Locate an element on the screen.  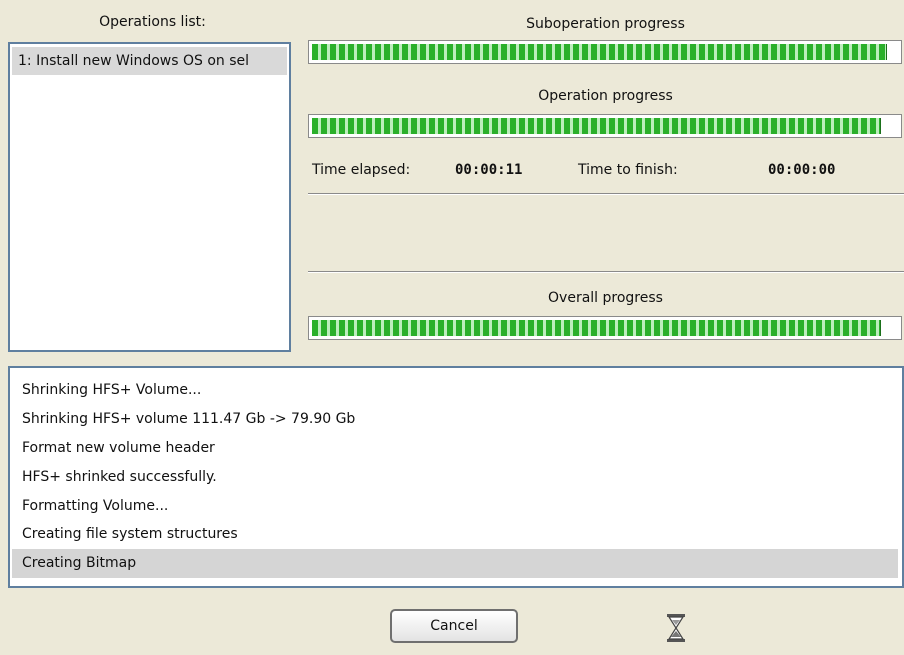
time-to-finish-label: Time to finish: is located at coordinates (628, 170).